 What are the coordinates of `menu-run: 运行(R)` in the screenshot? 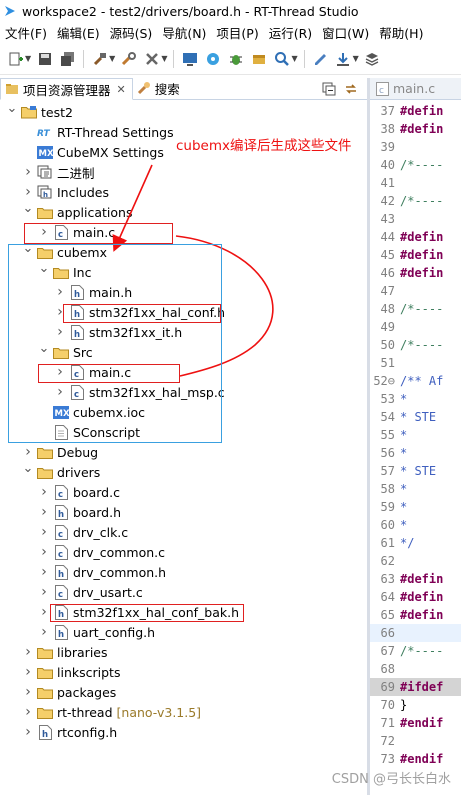 It's located at (290, 32).